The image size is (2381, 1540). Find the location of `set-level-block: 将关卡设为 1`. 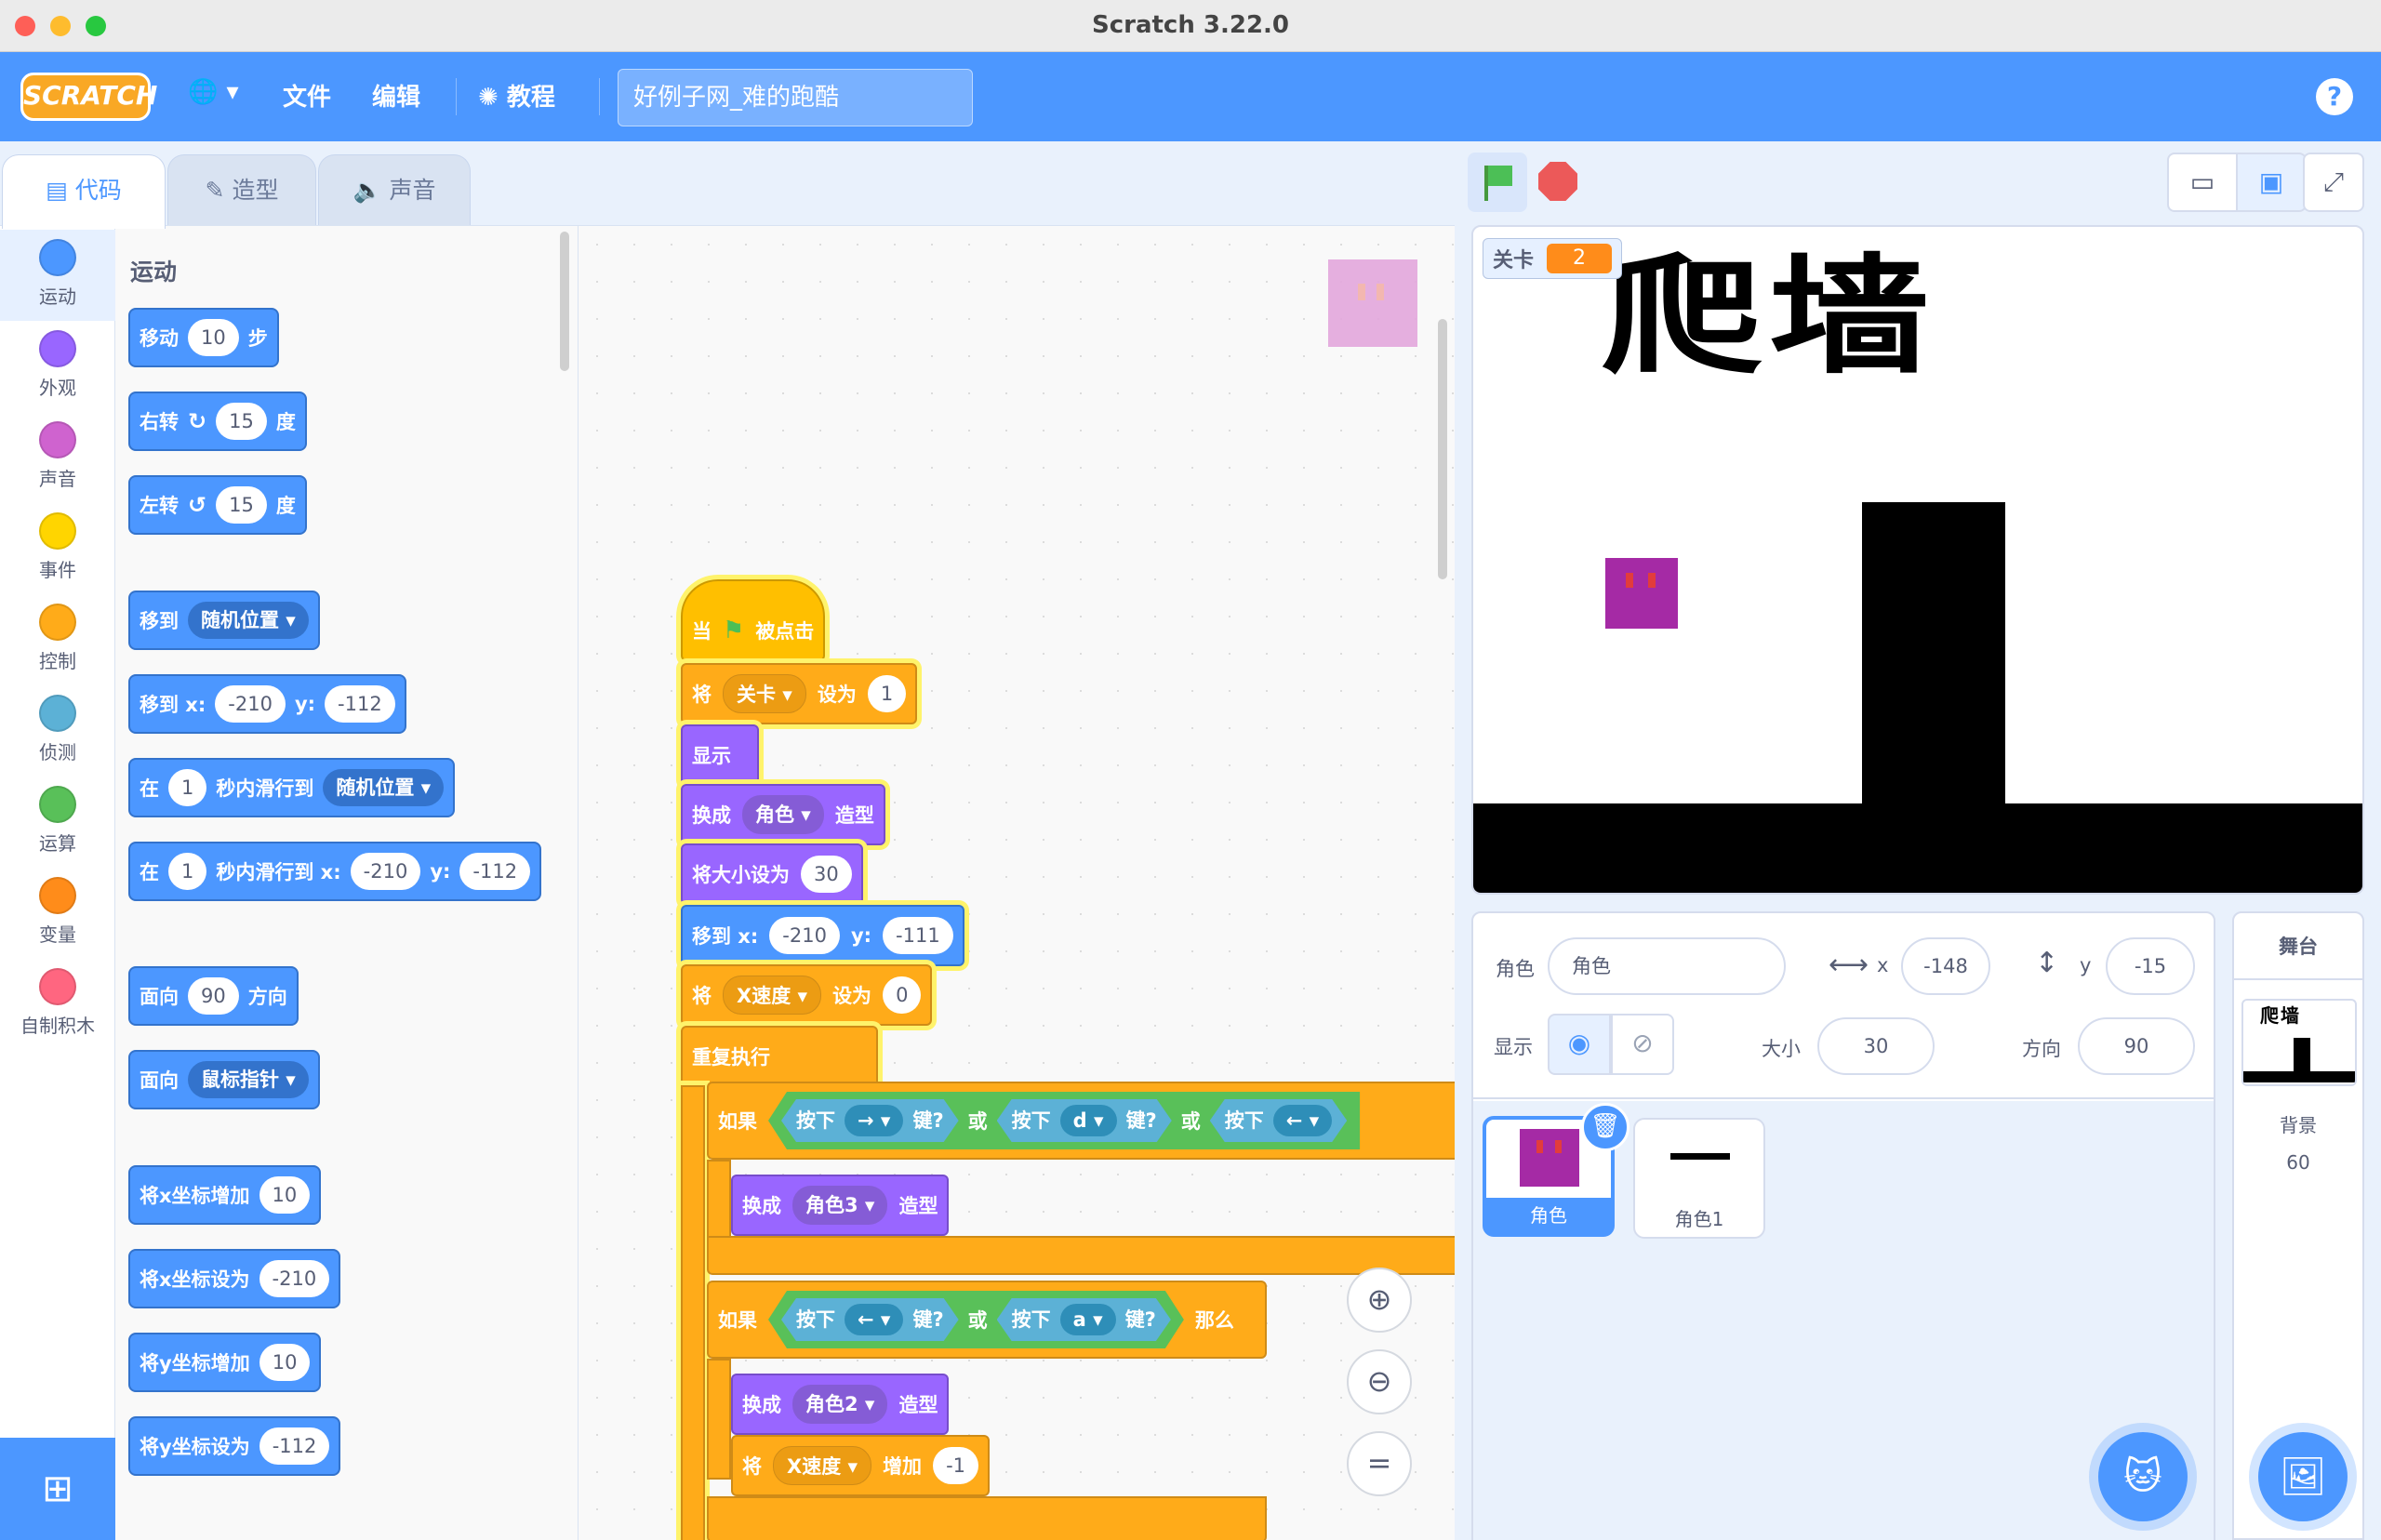

set-level-block: 将关卡设为 1 is located at coordinates (799, 693).